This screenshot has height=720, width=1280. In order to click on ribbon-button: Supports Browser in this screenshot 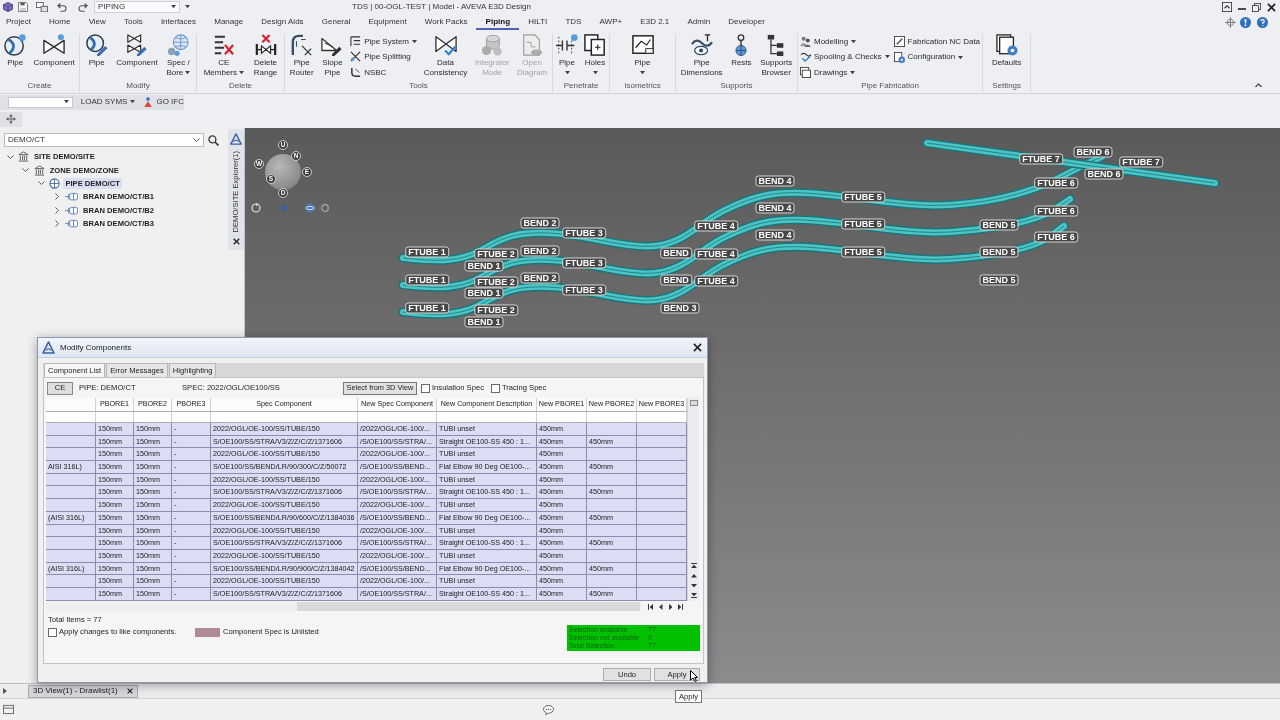, I will do `click(776, 57)`.